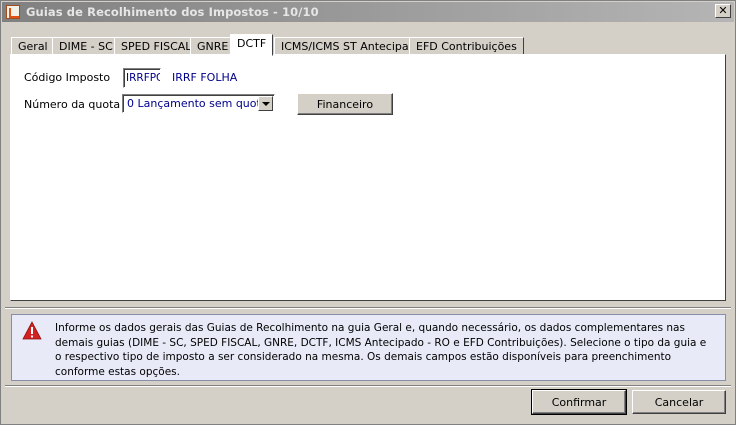 This screenshot has width=736, height=425. What do you see at coordinates (205, 77) in the screenshot?
I see `codigo-imposto-description: IRRF FOLHA` at bounding box center [205, 77].